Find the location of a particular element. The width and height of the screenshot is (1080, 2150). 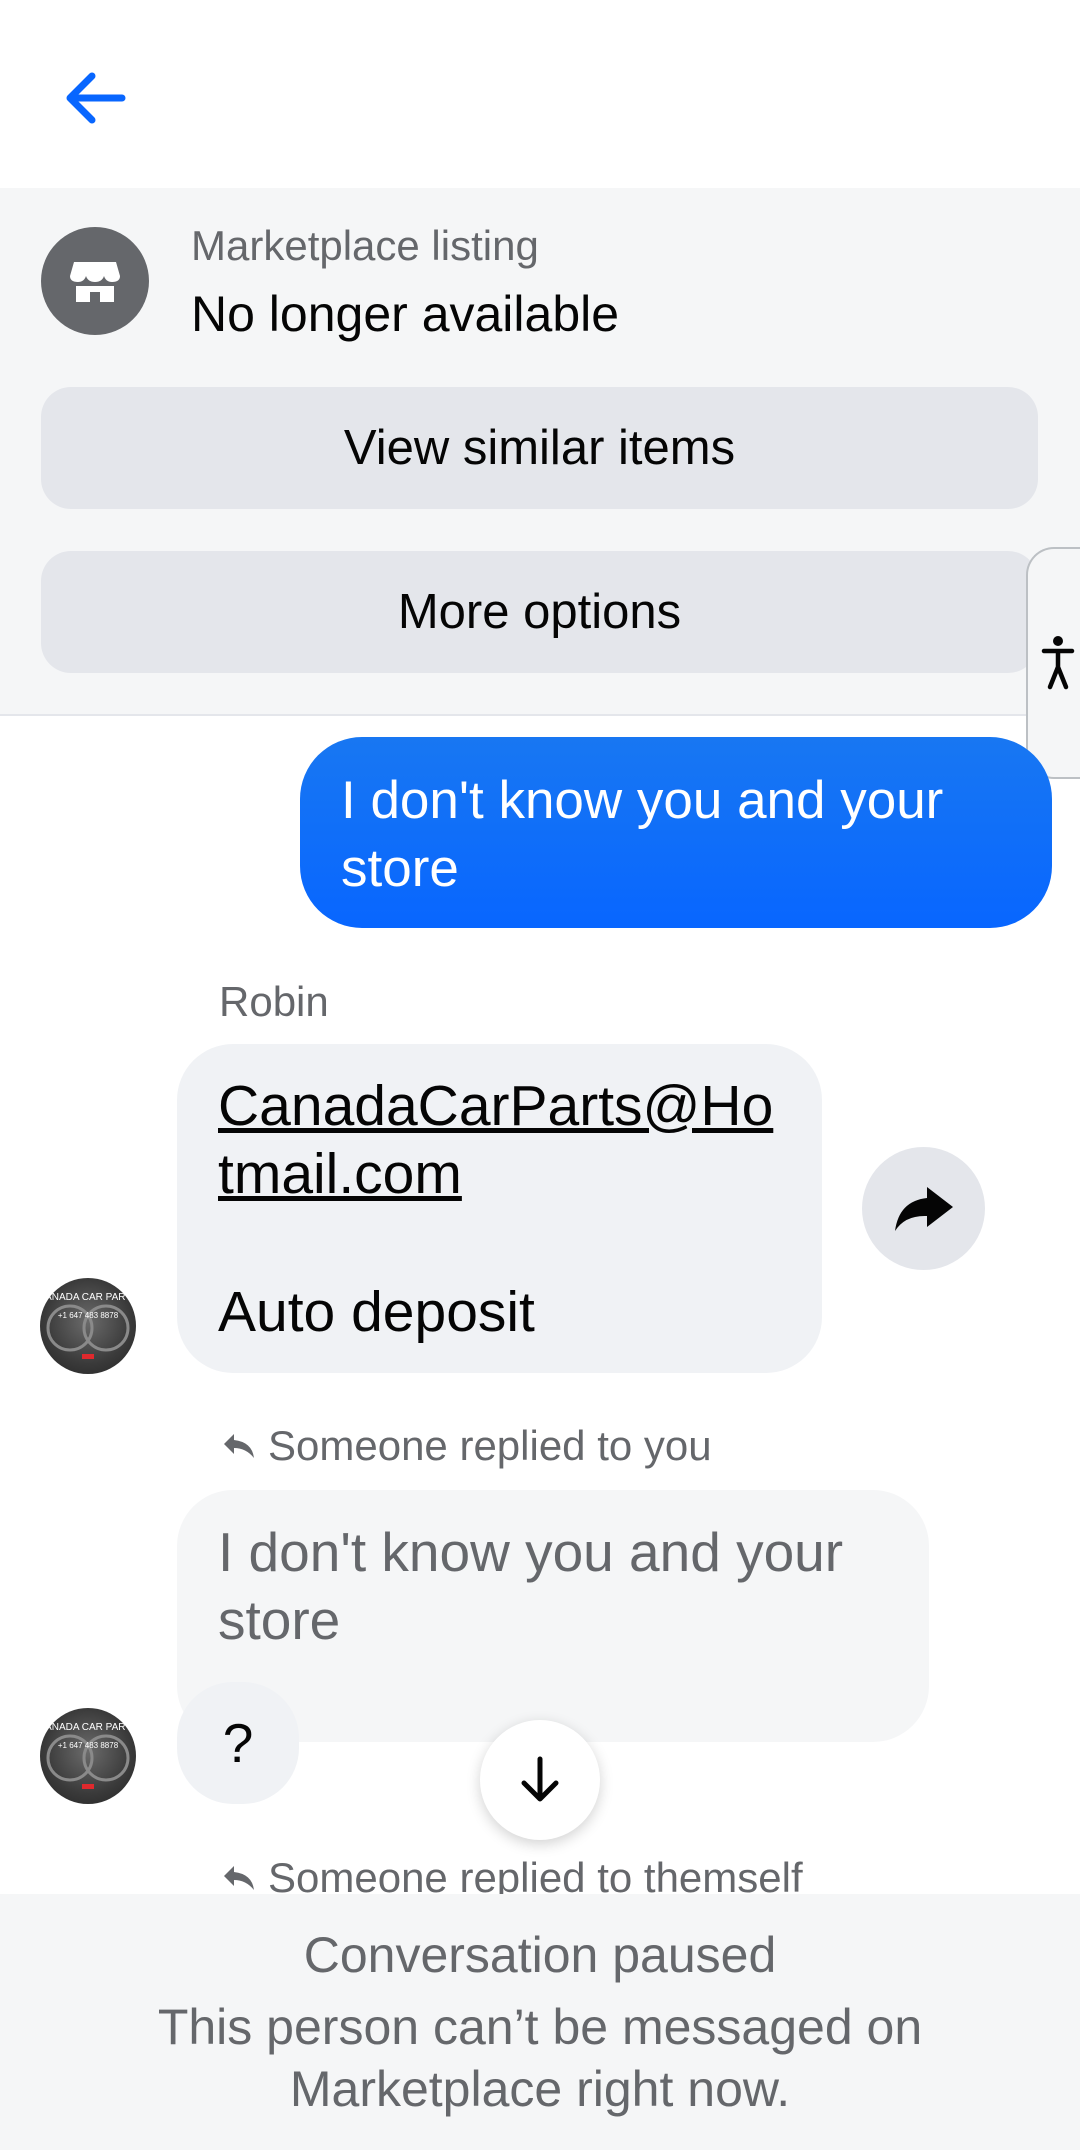

arrow-left-icon is located at coordinates (96, 98).